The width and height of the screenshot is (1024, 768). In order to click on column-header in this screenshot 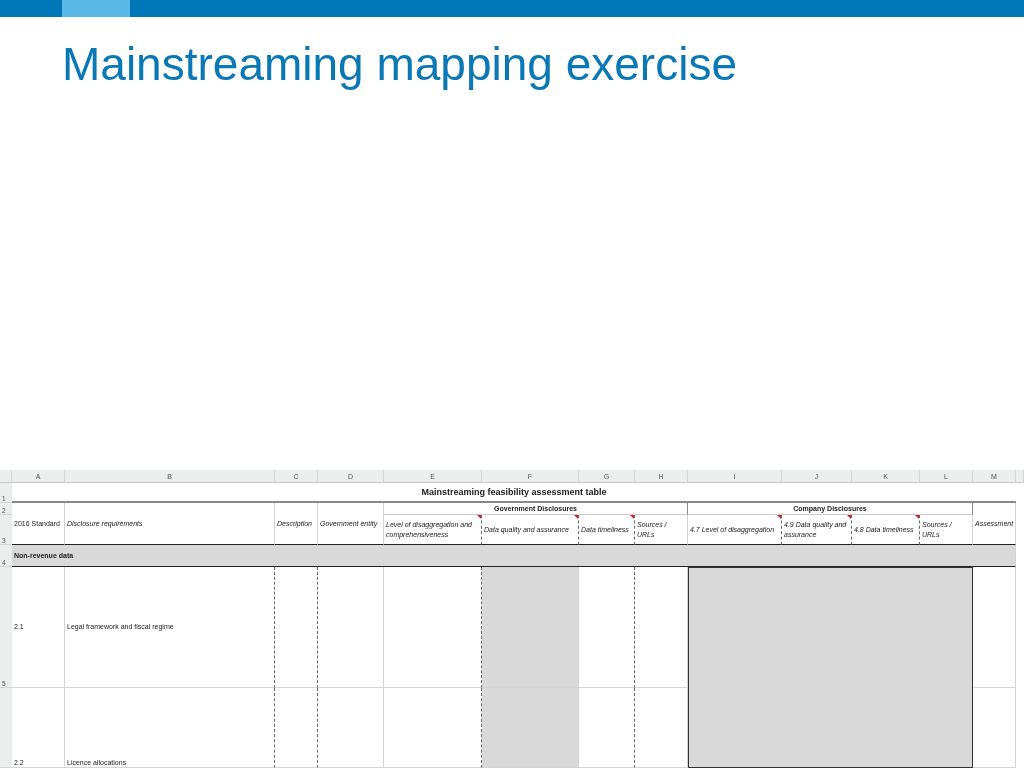, I will do `click(1020, 476)`.